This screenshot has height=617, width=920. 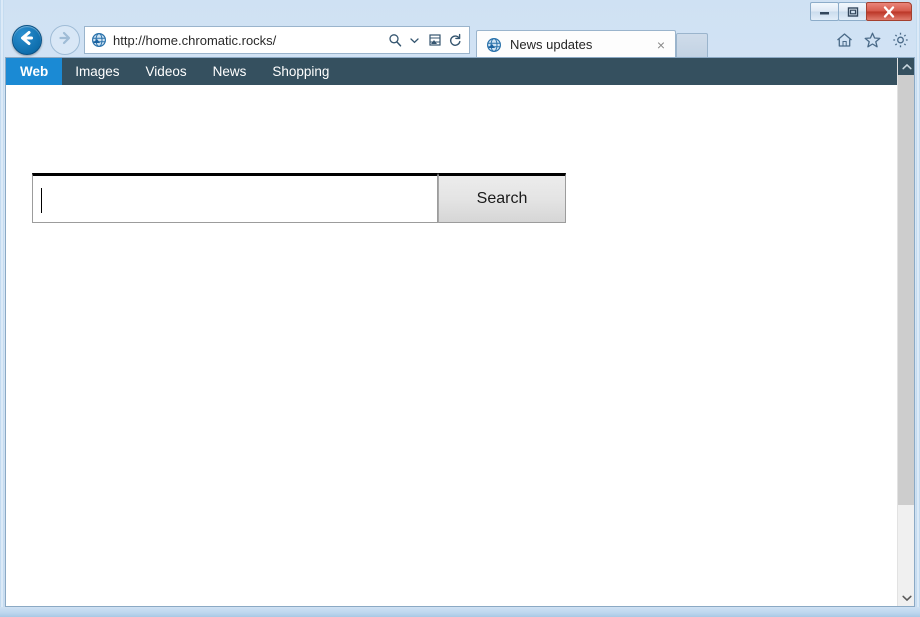 I want to click on maximize-button, so click(x=852, y=11).